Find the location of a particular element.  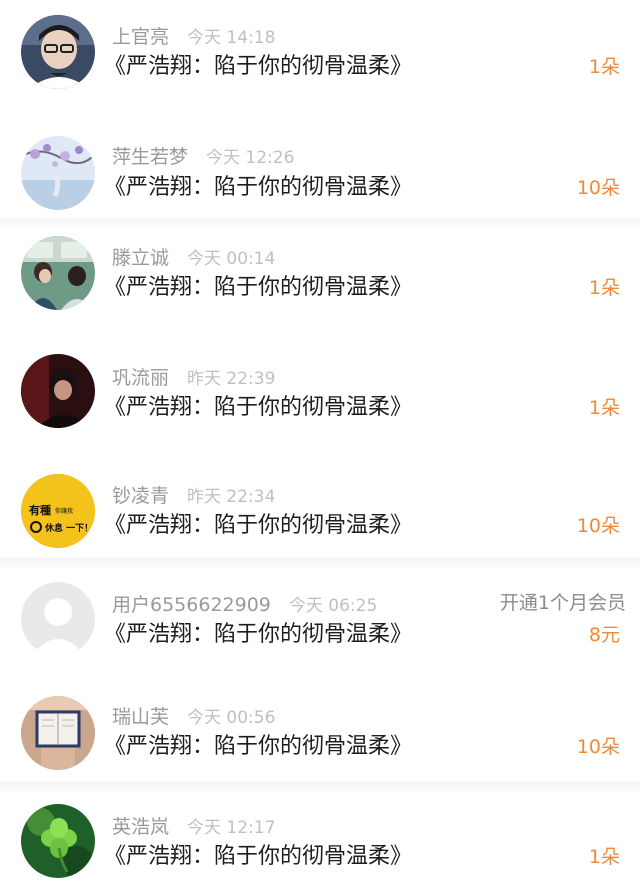

list-item: 巩流丽 昨天 22:39 《严浩翔：陷于你的彻骨温柔》 1朵 is located at coordinates (320, 391).